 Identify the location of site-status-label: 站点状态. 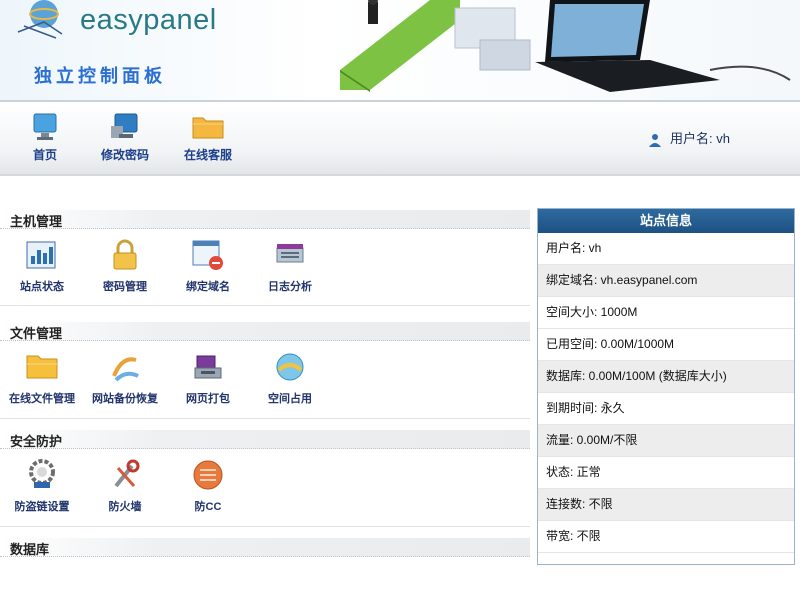
(42, 287).